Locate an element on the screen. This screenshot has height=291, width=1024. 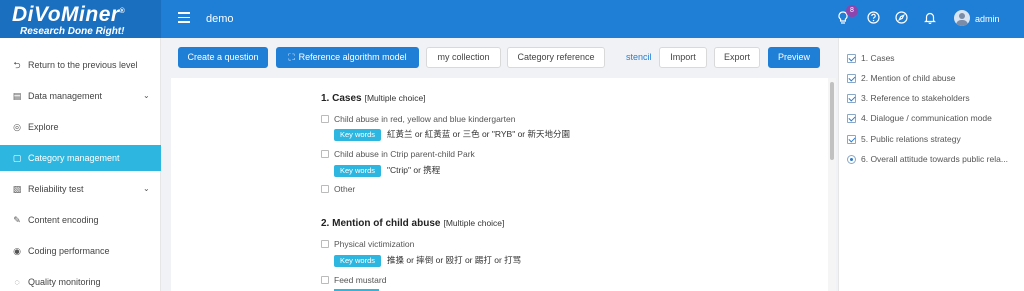
option-item: Other is located at coordinates (338, 189).